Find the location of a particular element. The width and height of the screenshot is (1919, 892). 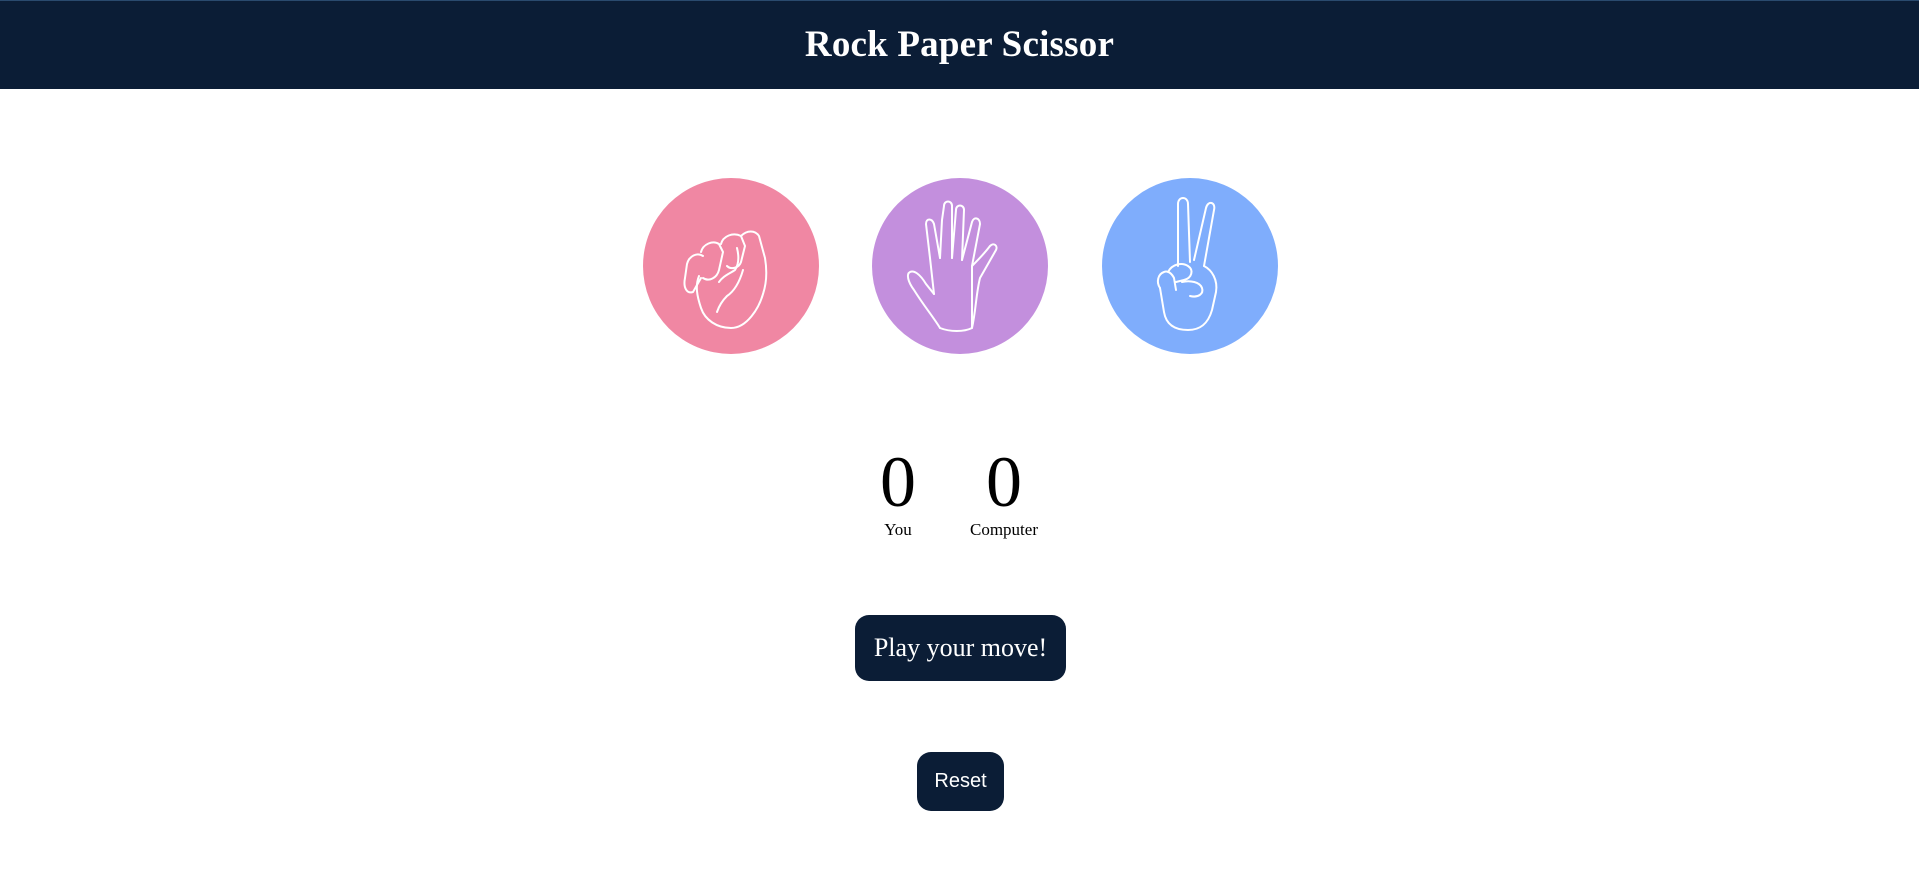

rock-choice-button is located at coordinates (731, 266).